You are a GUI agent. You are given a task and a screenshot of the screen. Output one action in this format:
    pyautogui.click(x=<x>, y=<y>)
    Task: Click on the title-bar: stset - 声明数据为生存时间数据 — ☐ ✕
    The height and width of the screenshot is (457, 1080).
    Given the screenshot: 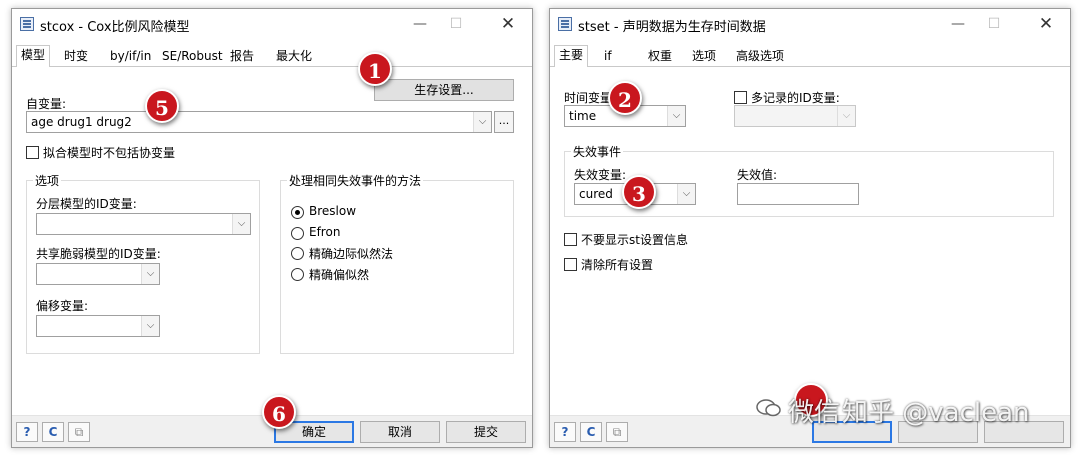 What is the action you would take?
    pyautogui.click(x=810, y=24)
    